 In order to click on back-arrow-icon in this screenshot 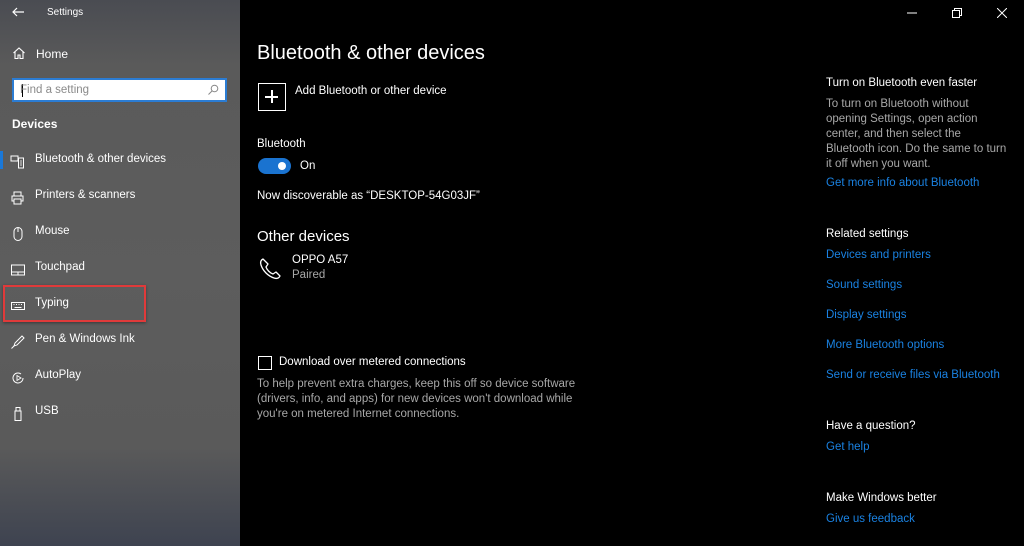, I will do `click(18, 12)`.